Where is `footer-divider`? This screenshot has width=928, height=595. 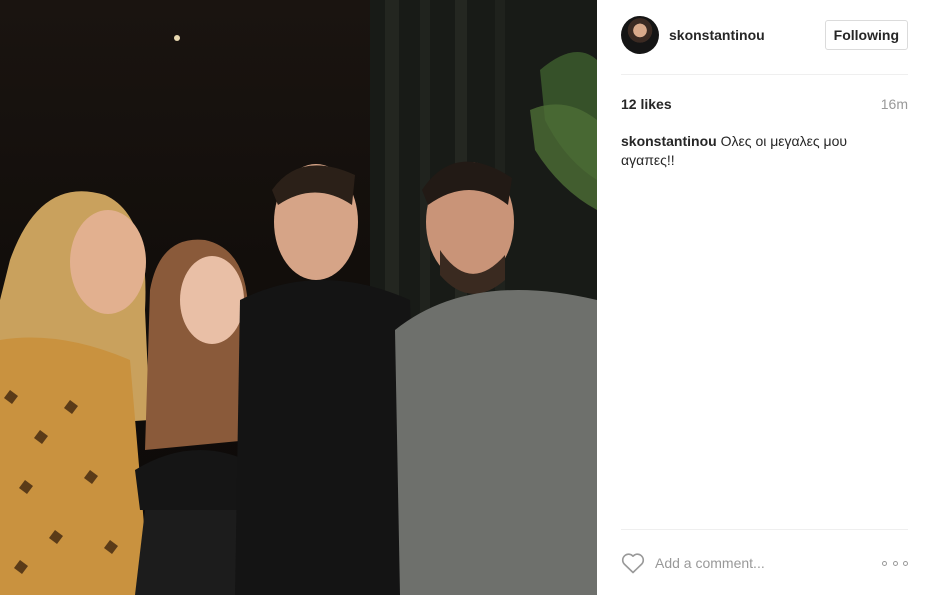 footer-divider is located at coordinates (764, 529).